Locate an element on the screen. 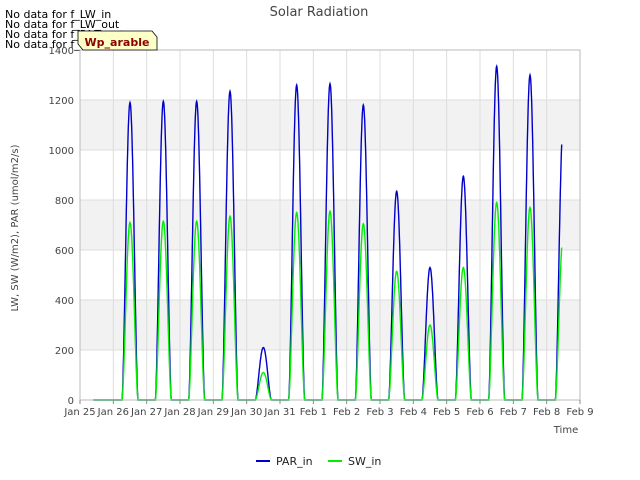  legend-label: SW_in is located at coordinates (364, 461).